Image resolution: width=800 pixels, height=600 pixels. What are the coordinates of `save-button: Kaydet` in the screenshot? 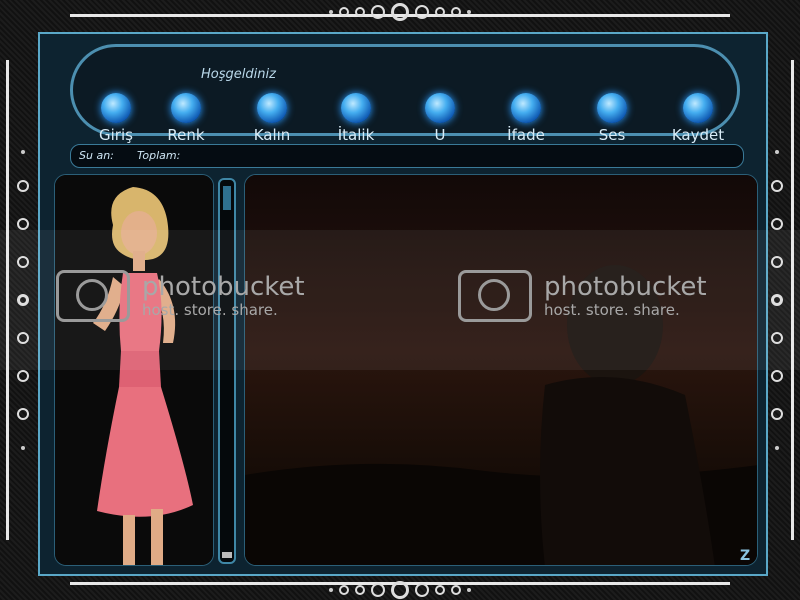 It's located at (698, 119).